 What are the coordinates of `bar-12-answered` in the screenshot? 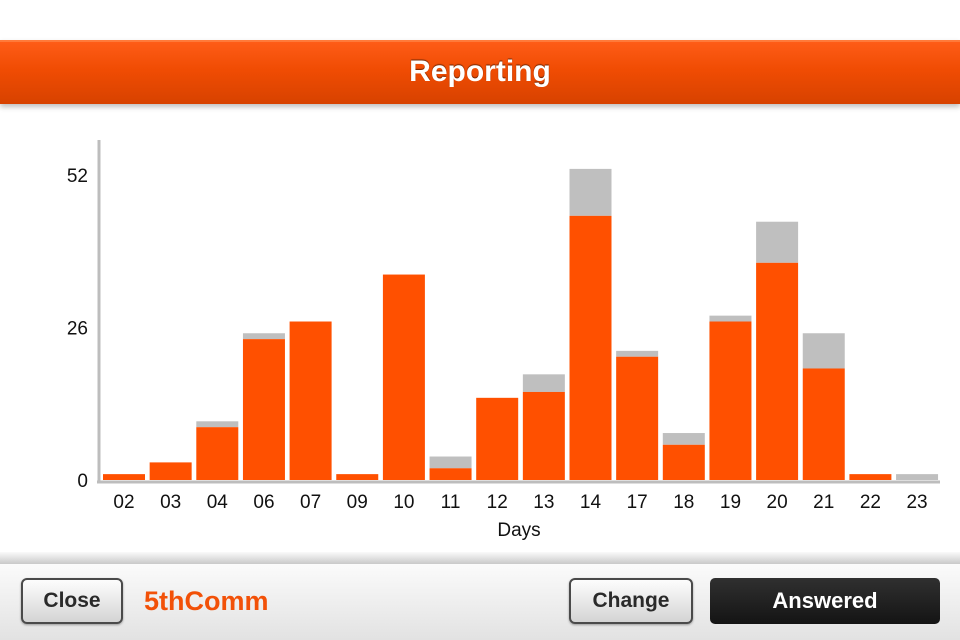 It's located at (497, 438).